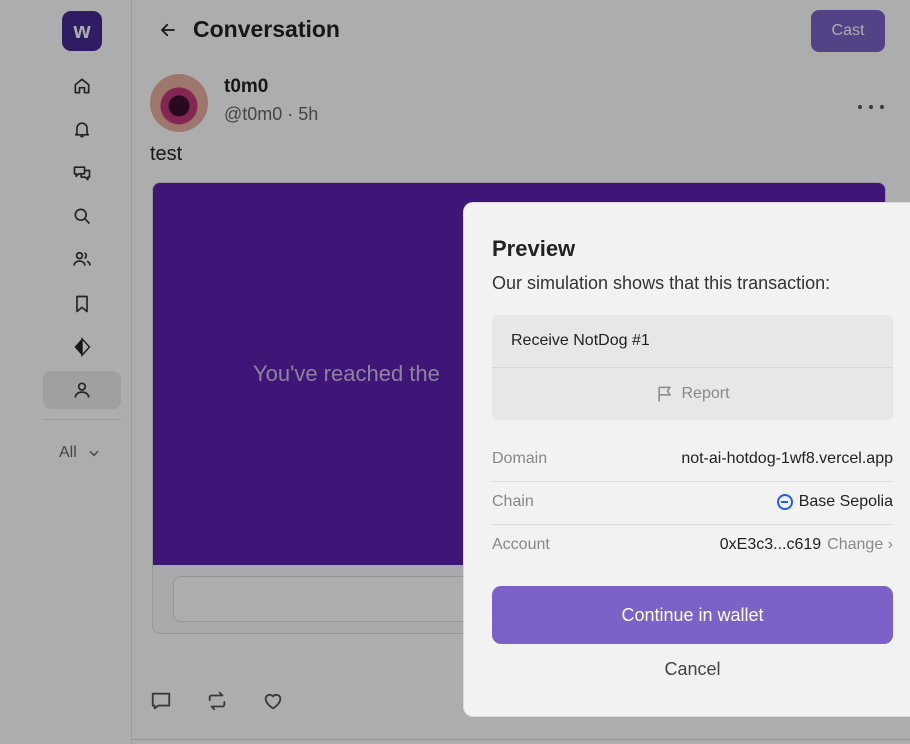 This screenshot has height=744, width=910. I want to click on chain-value-wrap: Base Sepolia, so click(834, 502).